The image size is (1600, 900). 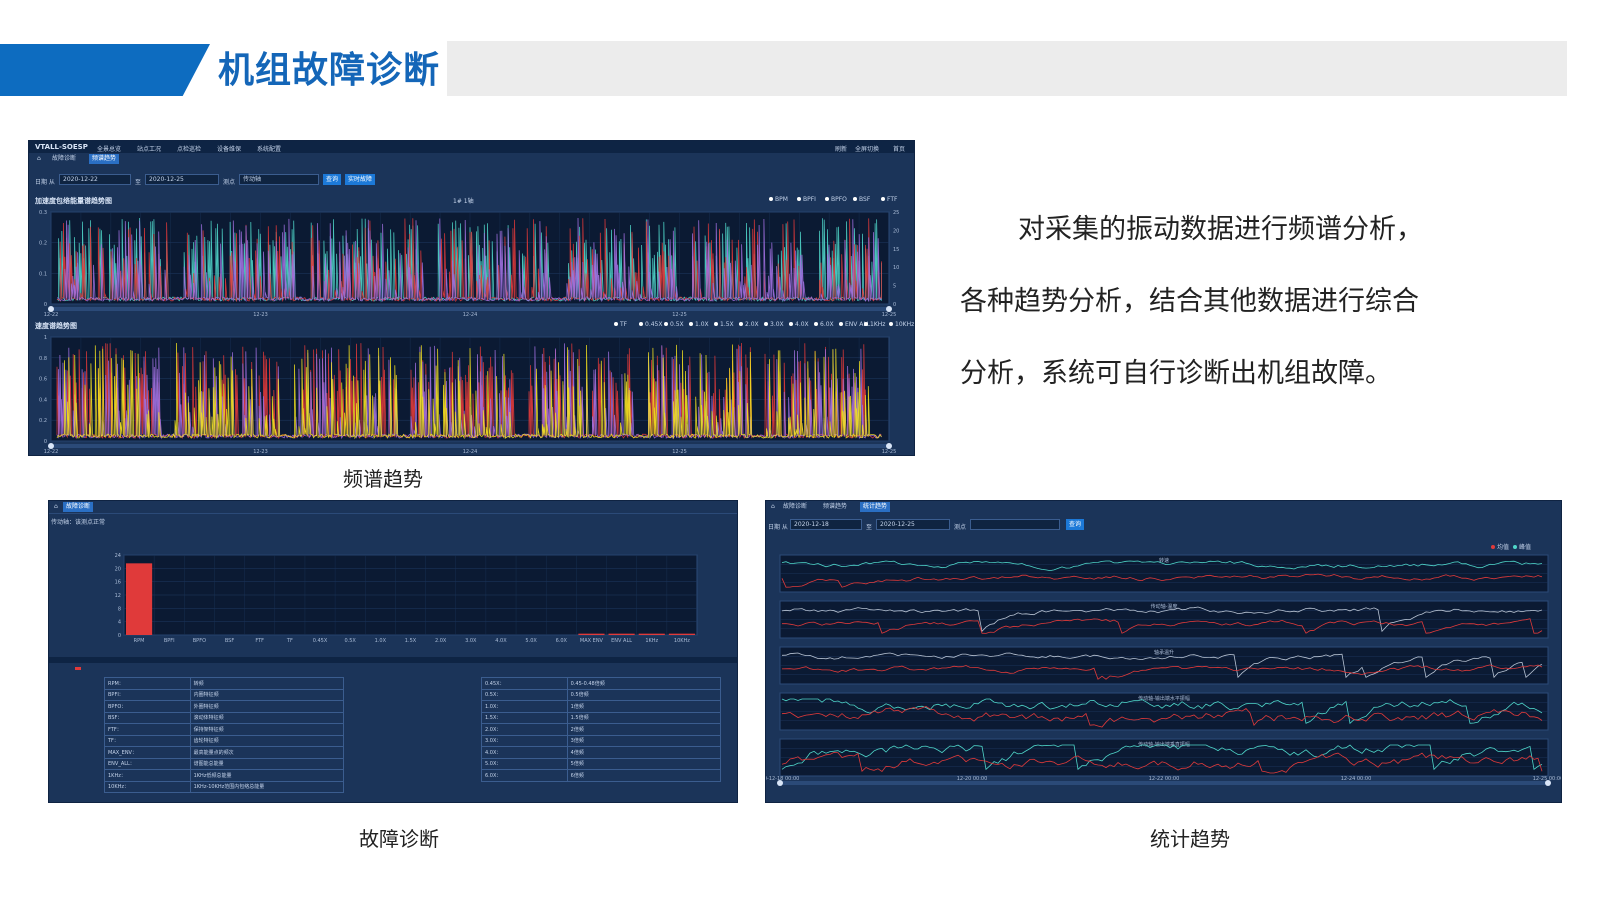 What do you see at coordinates (562, 641) in the screenshot?
I see `x-tick-label: 6.0X` at bounding box center [562, 641].